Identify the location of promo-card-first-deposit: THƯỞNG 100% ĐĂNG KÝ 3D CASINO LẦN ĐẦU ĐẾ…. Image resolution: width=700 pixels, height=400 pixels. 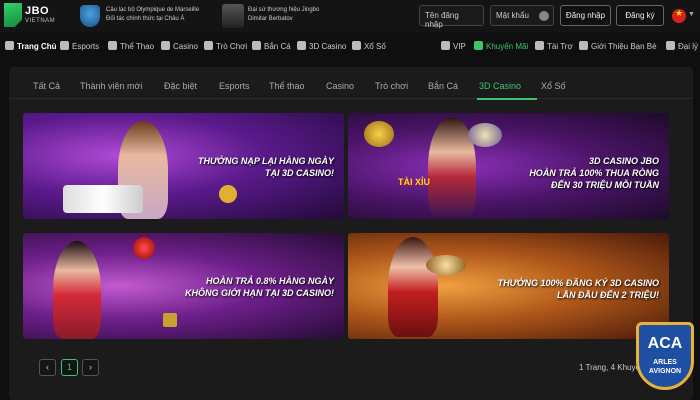
(508, 286).